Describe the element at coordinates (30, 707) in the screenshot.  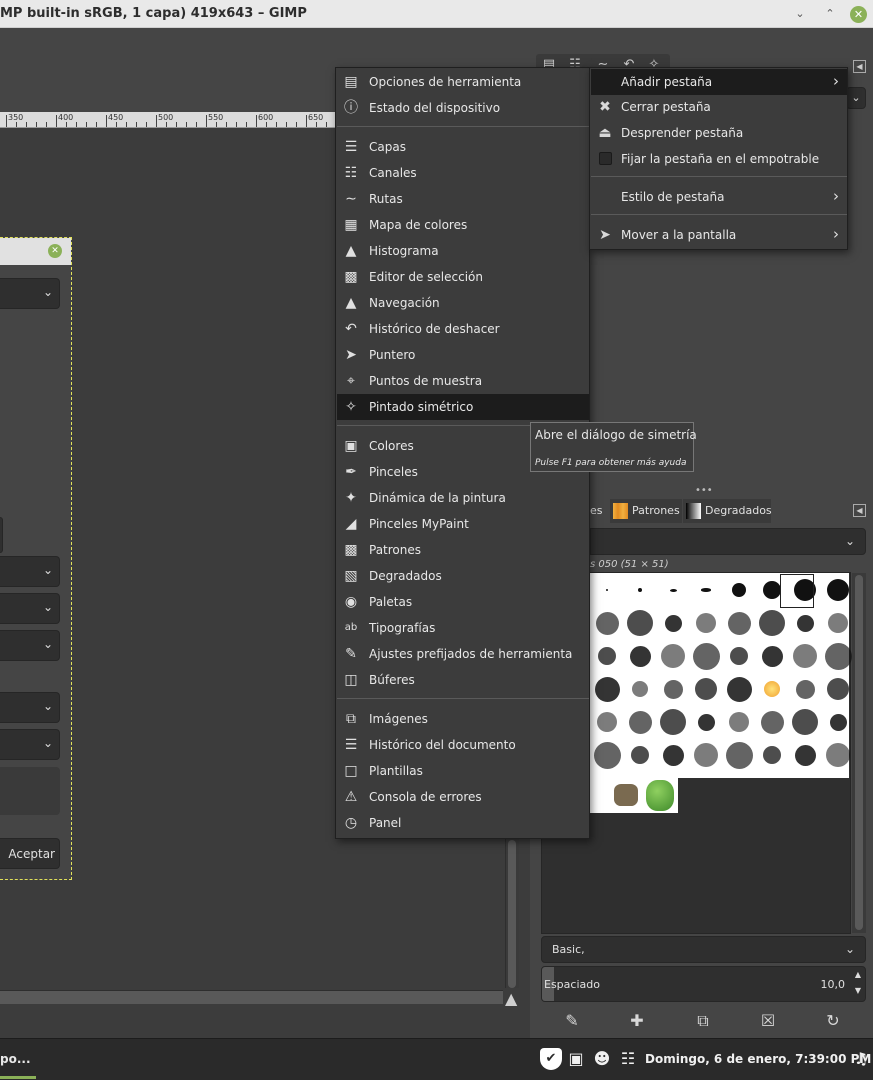
I see `dialog-combo-5: ⌄` at that location.